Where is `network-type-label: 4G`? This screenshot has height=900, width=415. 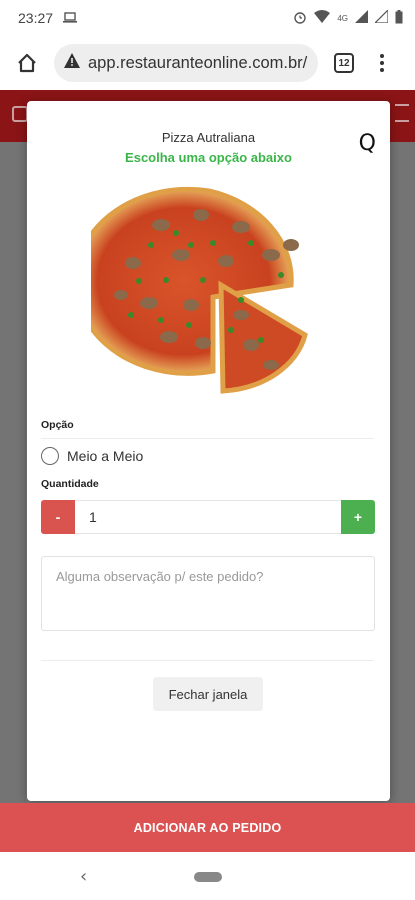
network-type-label: 4G is located at coordinates (342, 18).